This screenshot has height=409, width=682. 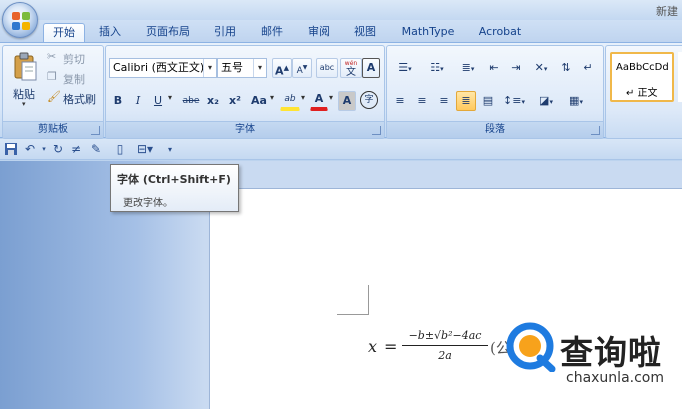 What do you see at coordinates (75, 98) in the screenshot?
I see `format-painter-button: 🖌 格式刷` at bounding box center [75, 98].